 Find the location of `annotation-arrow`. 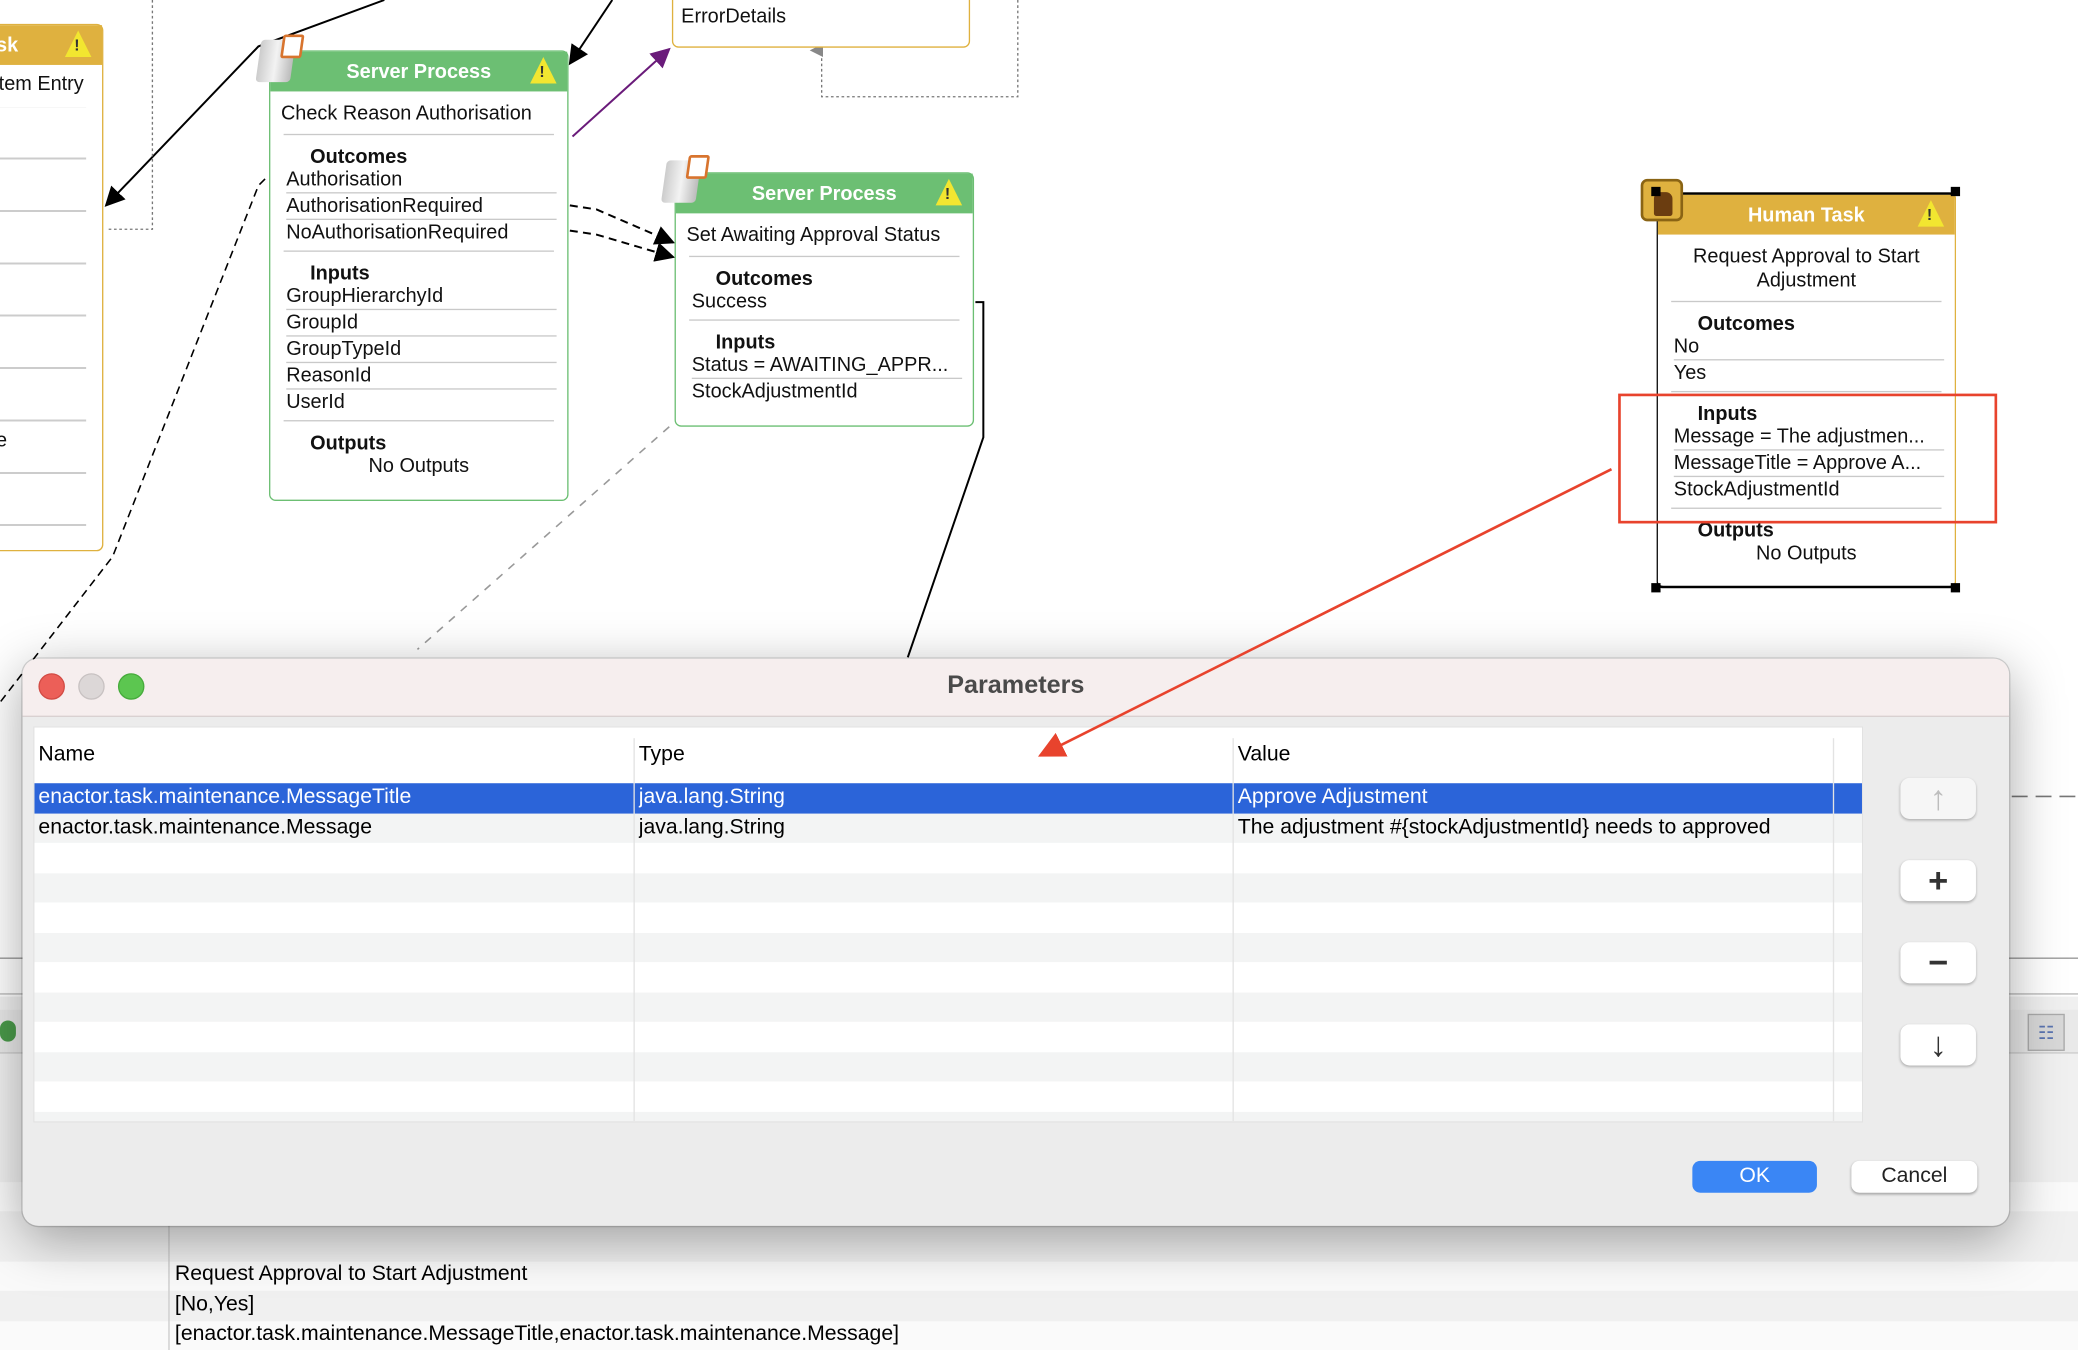

annotation-arrow is located at coordinates (1325, 612).